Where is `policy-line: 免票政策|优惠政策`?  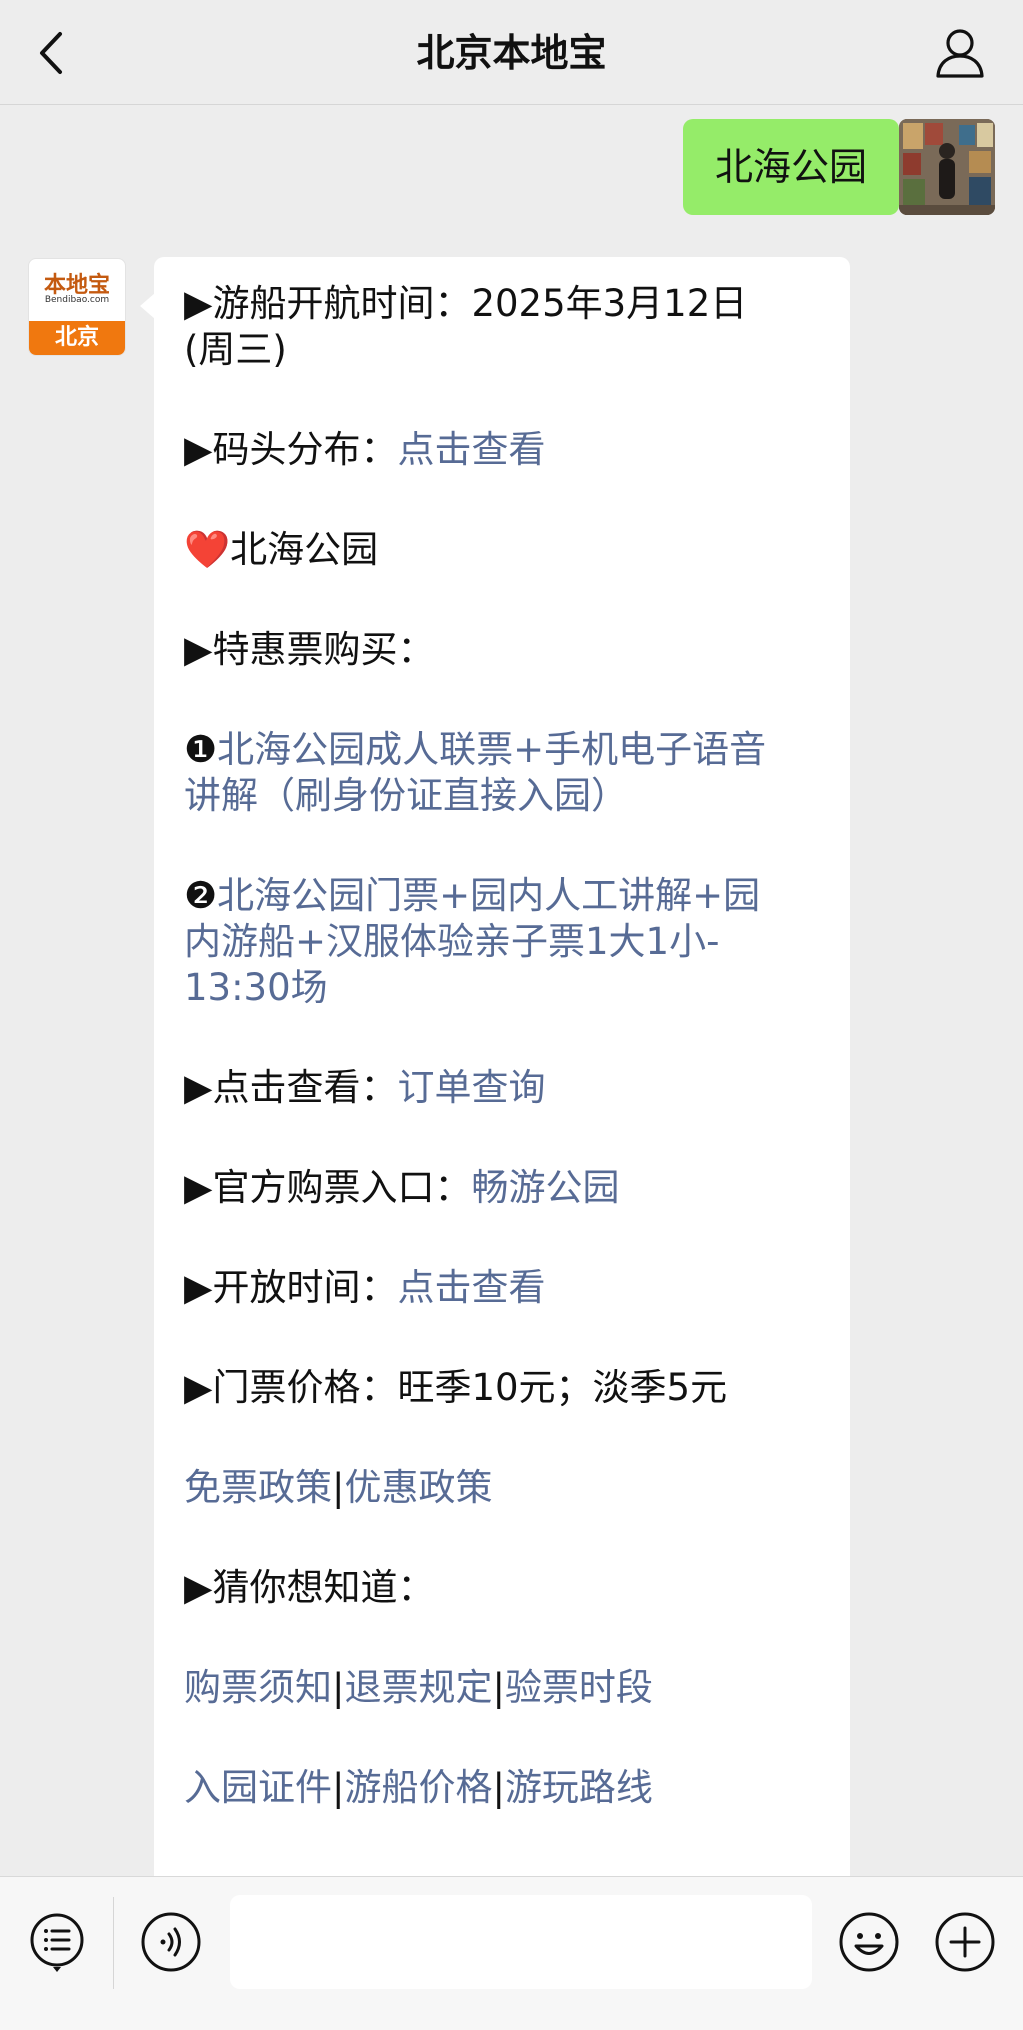 policy-line: 免票政策|优惠政策 is located at coordinates (503, 1488).